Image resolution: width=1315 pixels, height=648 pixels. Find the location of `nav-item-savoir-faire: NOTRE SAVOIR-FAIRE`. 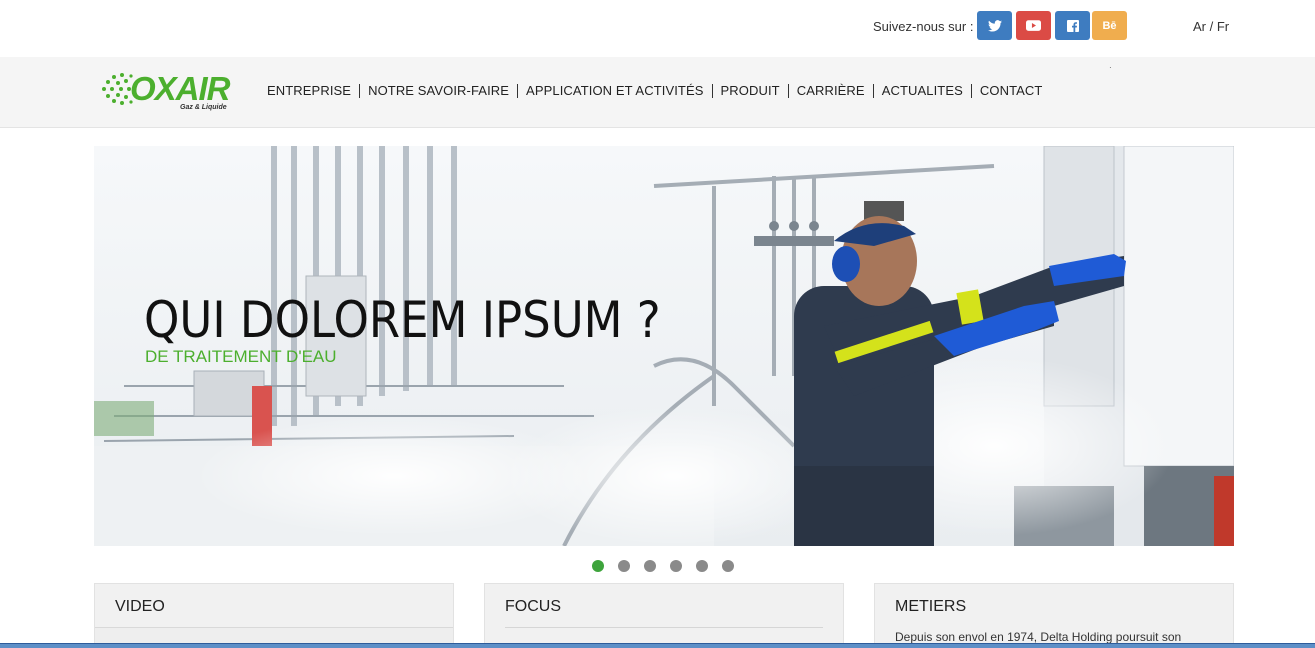

nav-item-savoir-faire: NOTRE SAVOIR-FAIRE is located at coordinates (438, 91).